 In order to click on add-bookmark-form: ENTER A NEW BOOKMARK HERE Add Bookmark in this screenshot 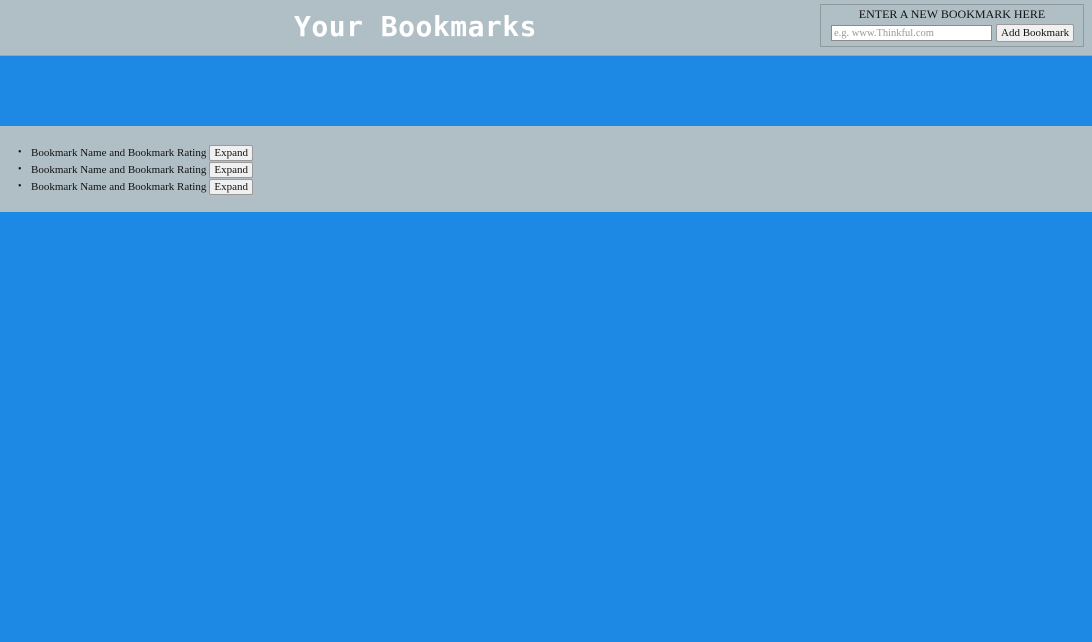, I will do `click(952, 25)`.